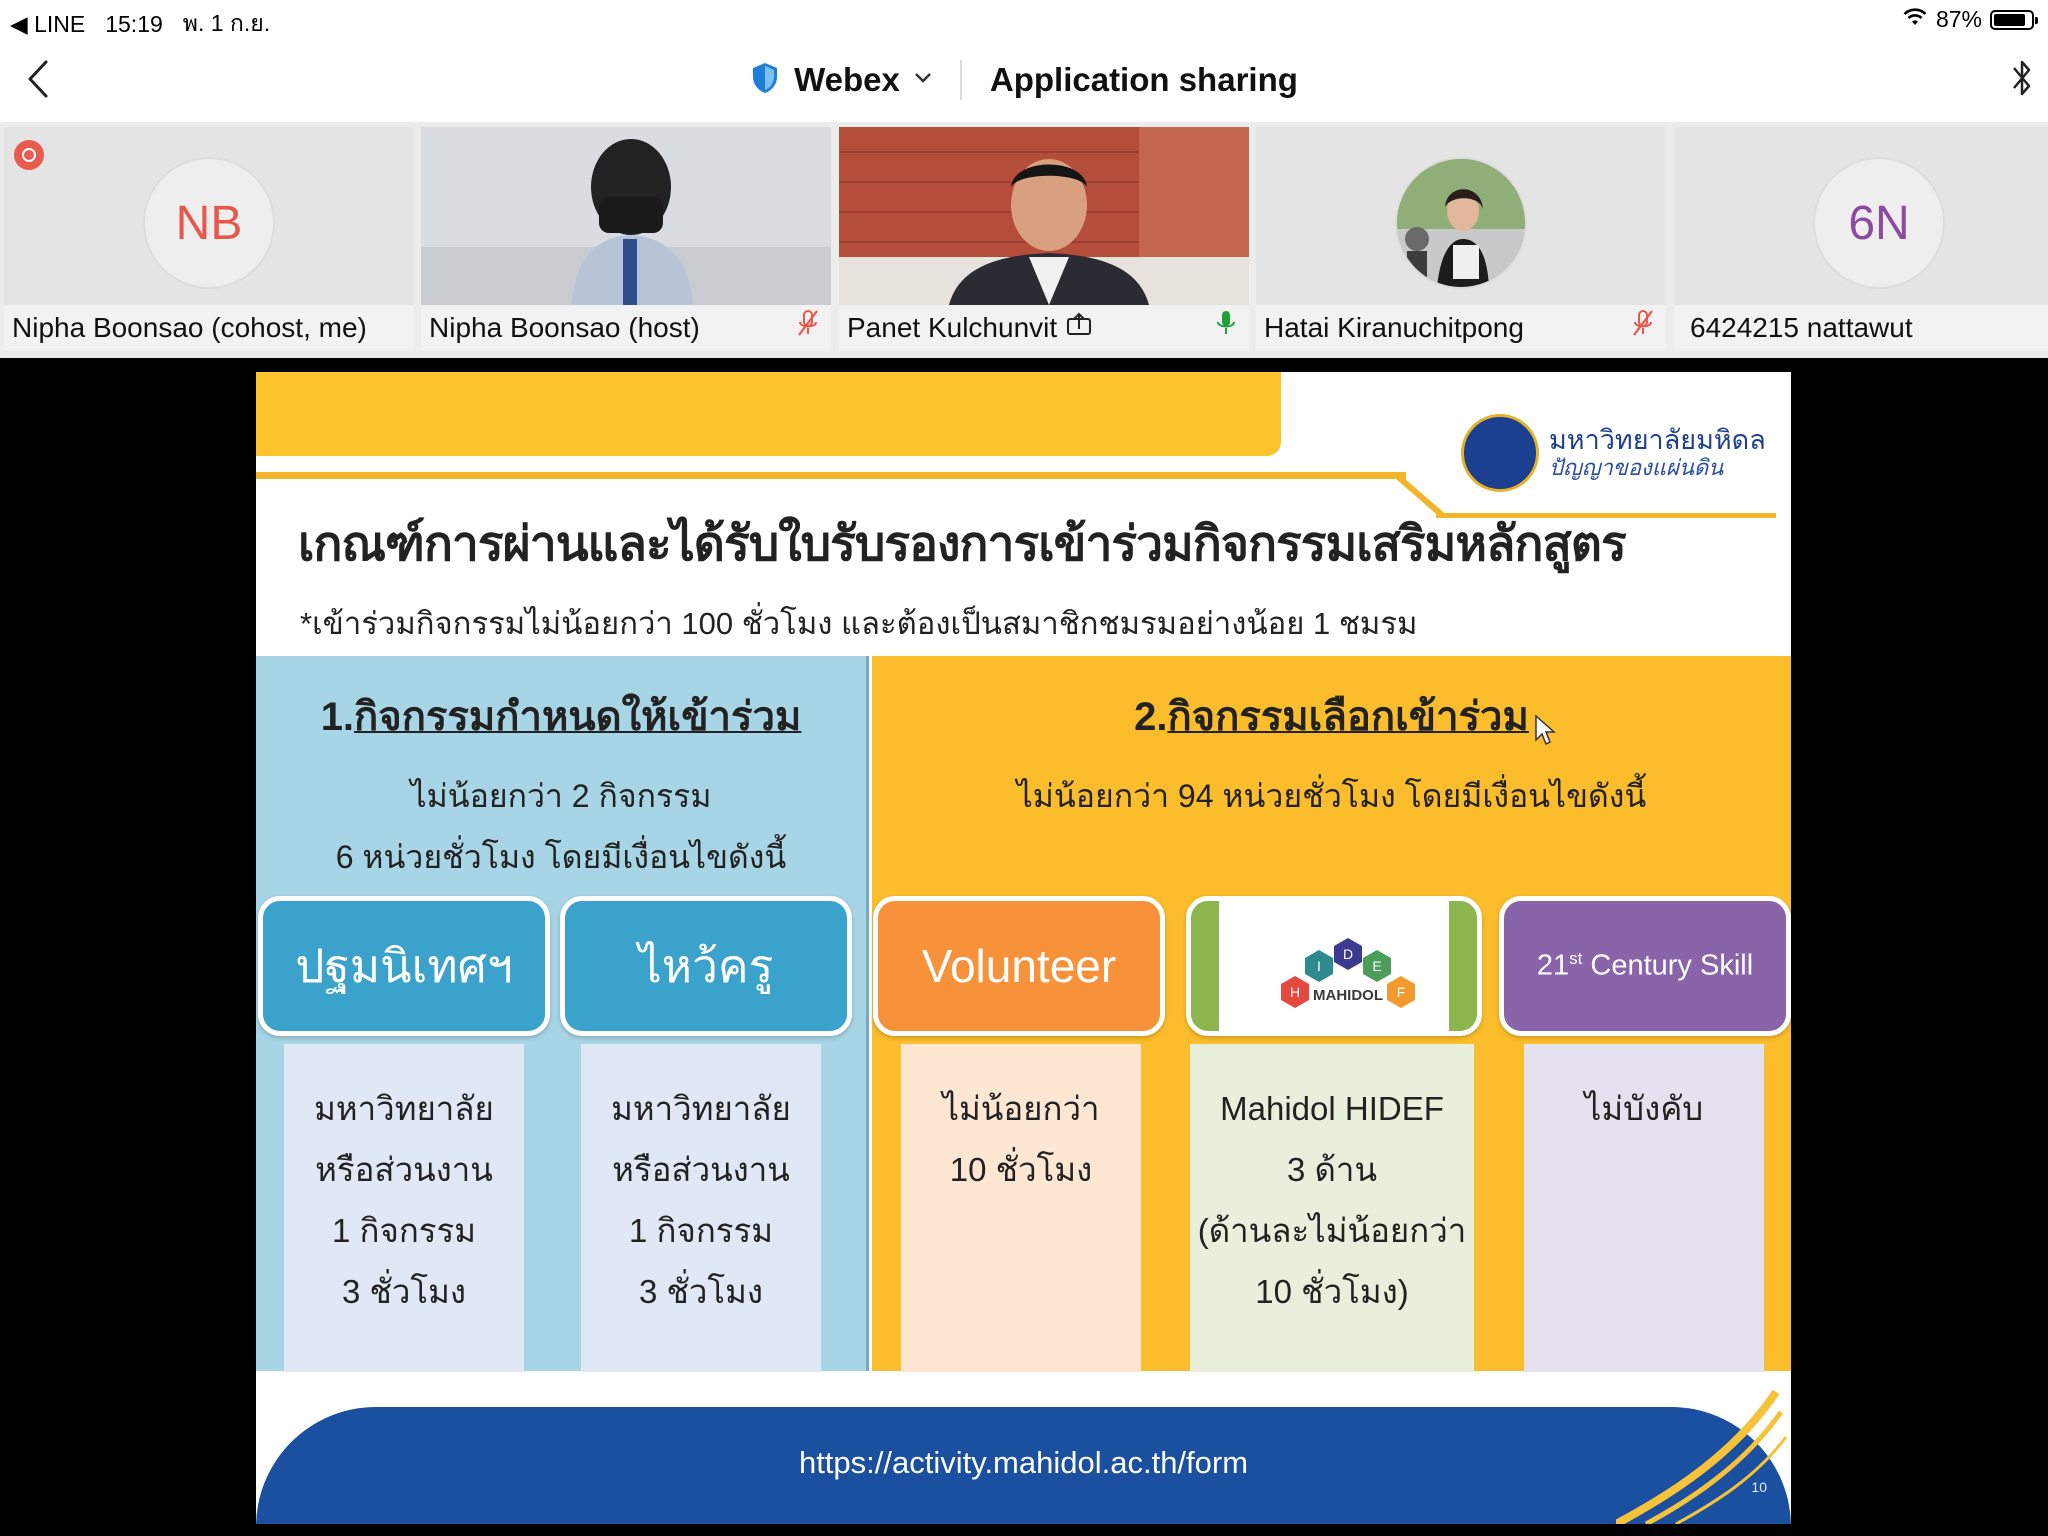 Image resolution: width=2048 pixels, height=1536 pixels. Describe the element at coordinates (1500, 453) in the screenshot. I see `university-seal-icon` at that location.